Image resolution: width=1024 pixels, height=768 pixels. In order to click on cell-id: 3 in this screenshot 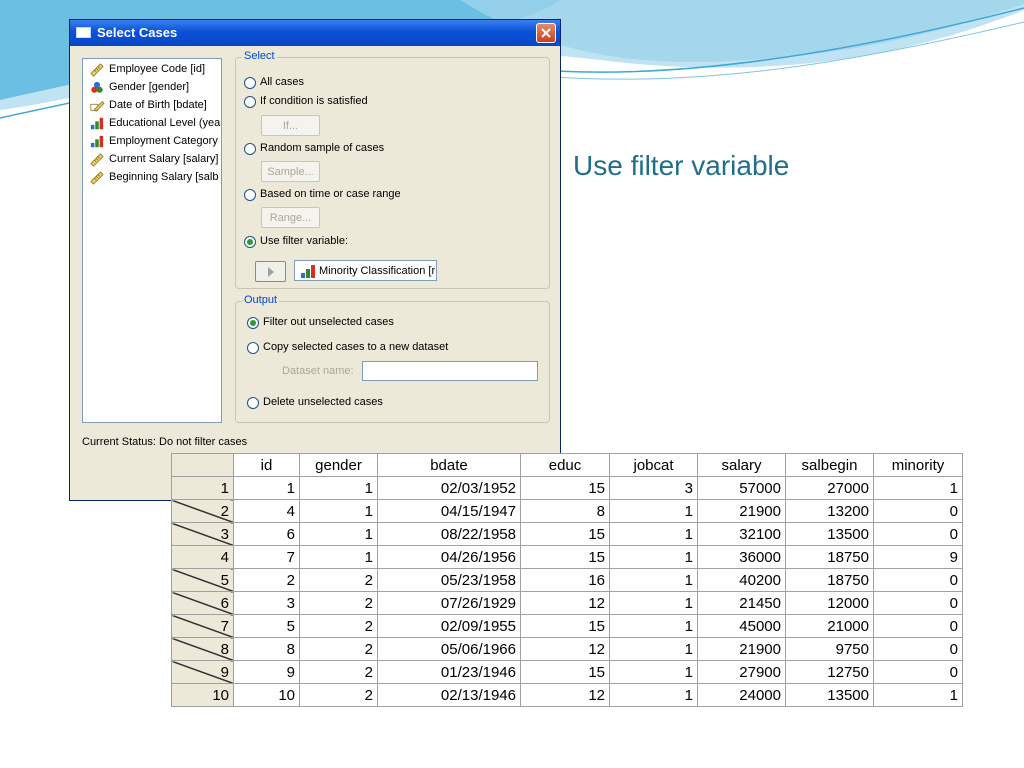, I will do `click(266, 603)`.